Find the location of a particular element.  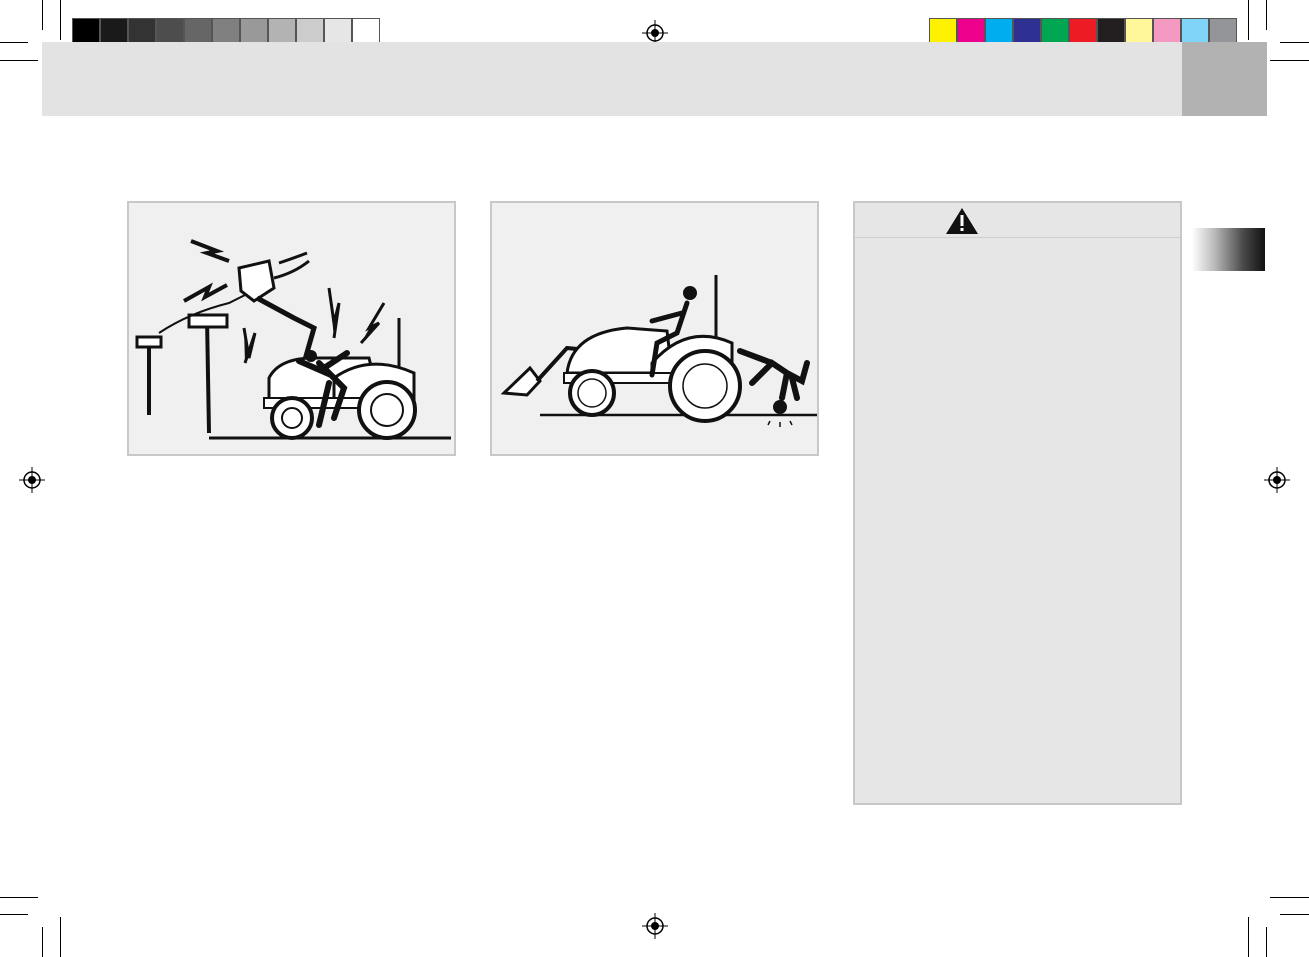

registration-mark-bottom is located at coordinates (655, 926).